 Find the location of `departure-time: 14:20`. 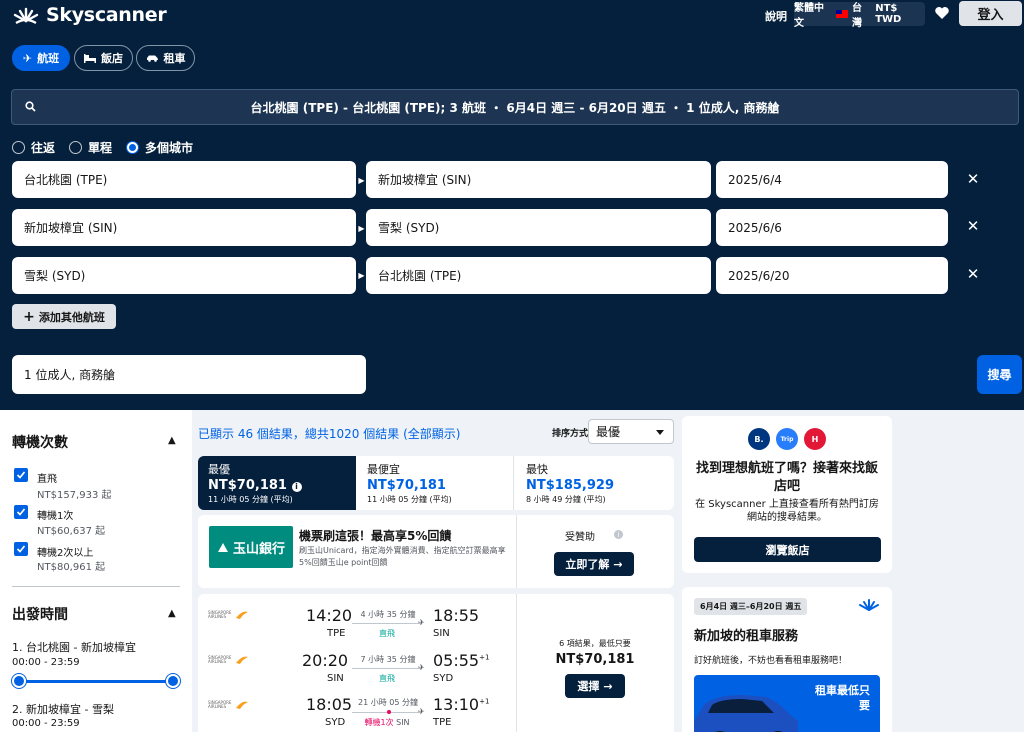

departure-time: 14:20 is located at coordinates (329, 615).